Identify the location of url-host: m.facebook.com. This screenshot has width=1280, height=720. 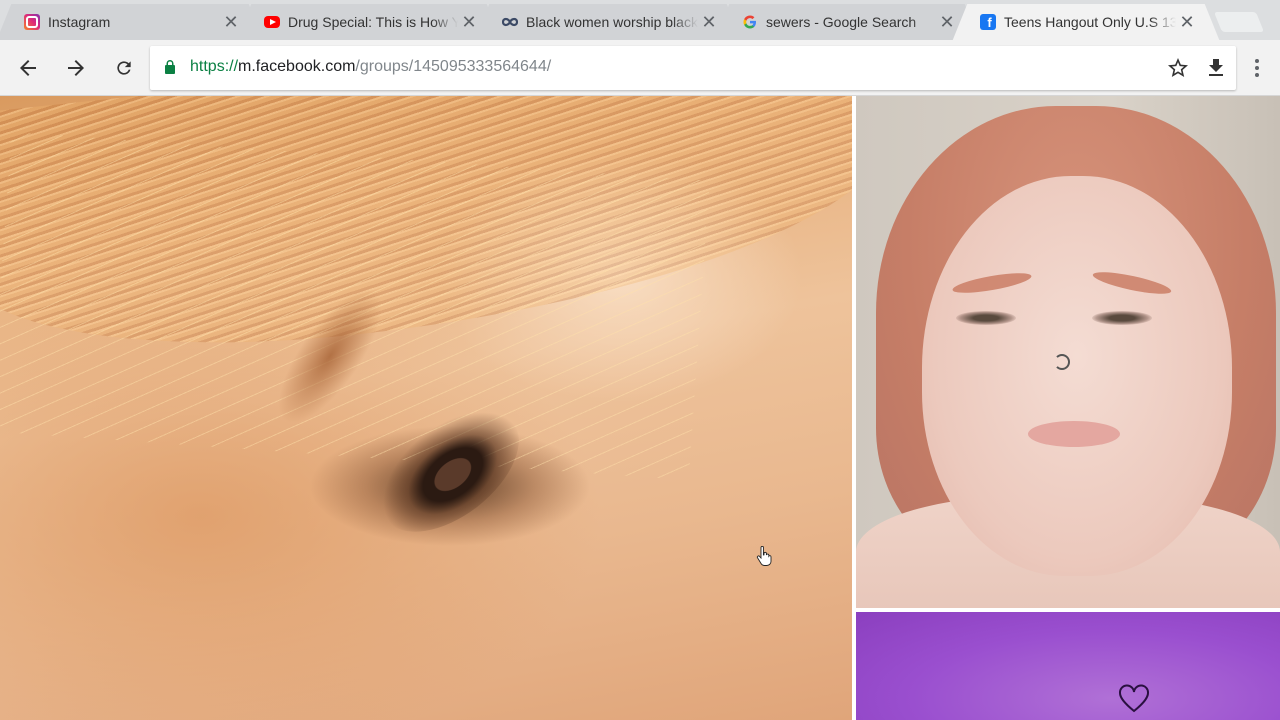
(297, 66).